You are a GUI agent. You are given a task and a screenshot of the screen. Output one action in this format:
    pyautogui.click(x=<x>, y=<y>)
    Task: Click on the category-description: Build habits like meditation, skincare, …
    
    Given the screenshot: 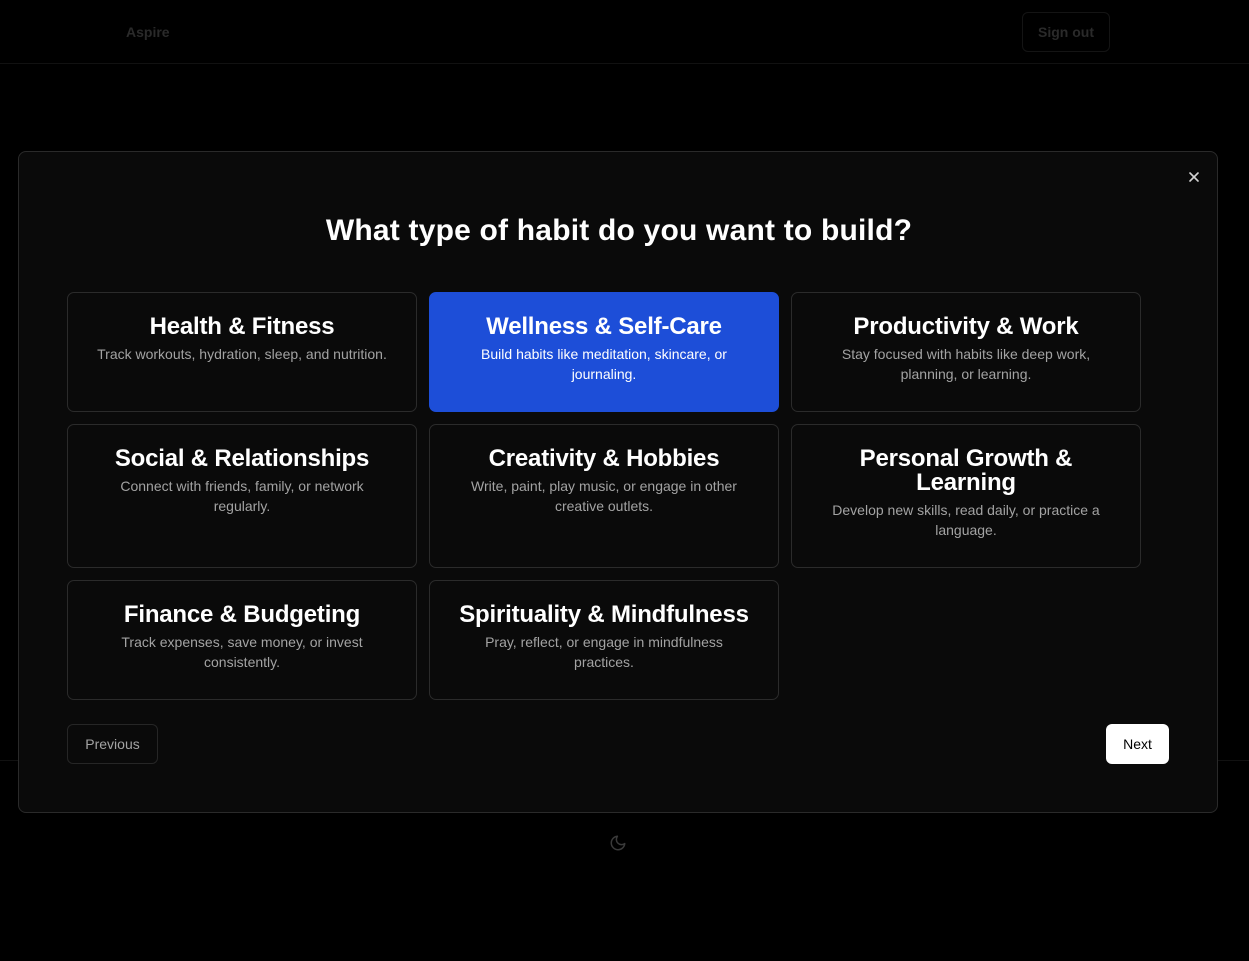 What is the action you would take?
    pyautogui.click(x=604, y=364)
    